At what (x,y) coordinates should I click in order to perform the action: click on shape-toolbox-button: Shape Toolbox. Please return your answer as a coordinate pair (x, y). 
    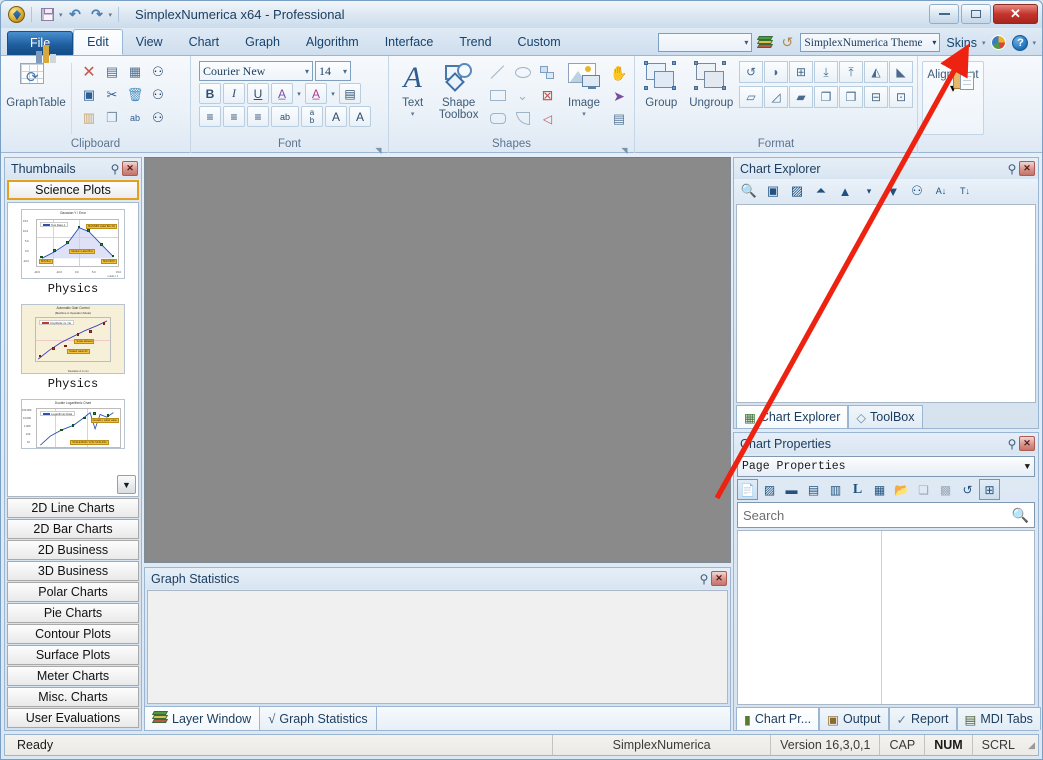
    Looking at the image, I should click on (458, 91).